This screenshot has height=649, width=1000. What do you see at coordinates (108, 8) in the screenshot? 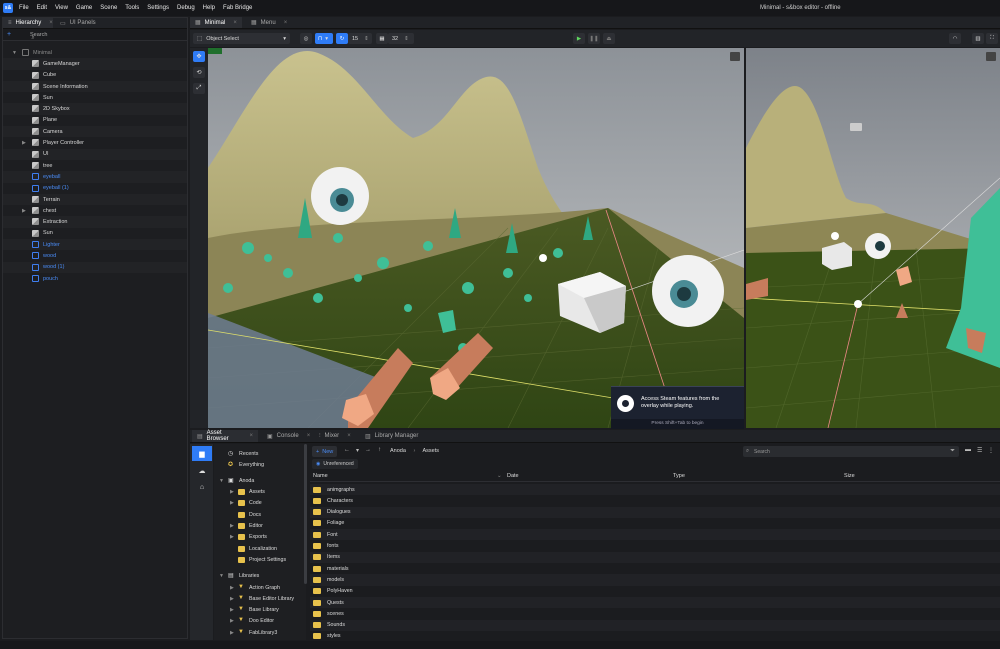
I see `menu-item-scene: Scene` at bounding box center [108, 8].